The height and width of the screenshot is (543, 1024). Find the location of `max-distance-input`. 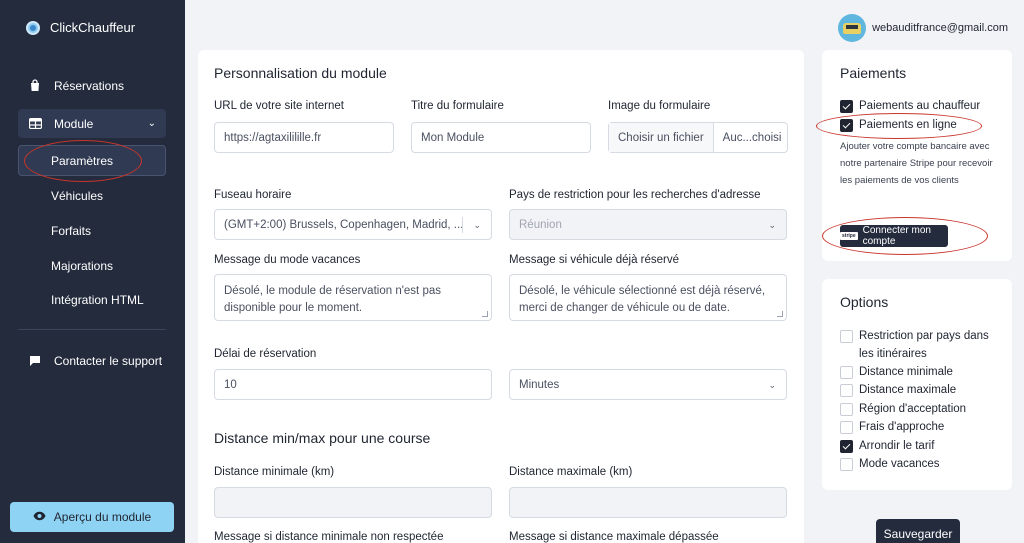

max-distance-input is located at coordinates (648, 502).